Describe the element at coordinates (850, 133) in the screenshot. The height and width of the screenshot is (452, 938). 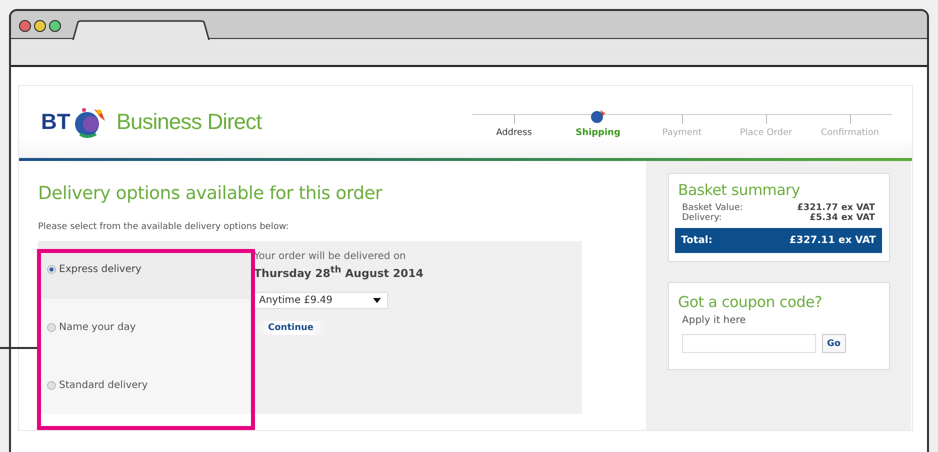
I see `progress-step: Confirmation` at that location.